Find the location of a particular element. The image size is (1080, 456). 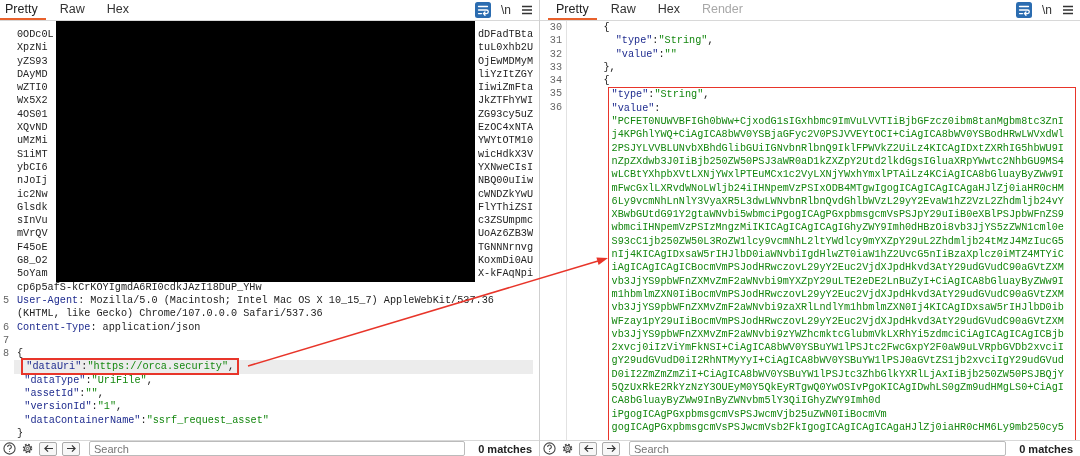

code-line: WFzay1pY29uIiBocmVmPSJodHRwczovL29yY2Euc2VjdXJpdHkvd3AtY29udGVudC90aGVtZXM is located at coordinates (837, 321).